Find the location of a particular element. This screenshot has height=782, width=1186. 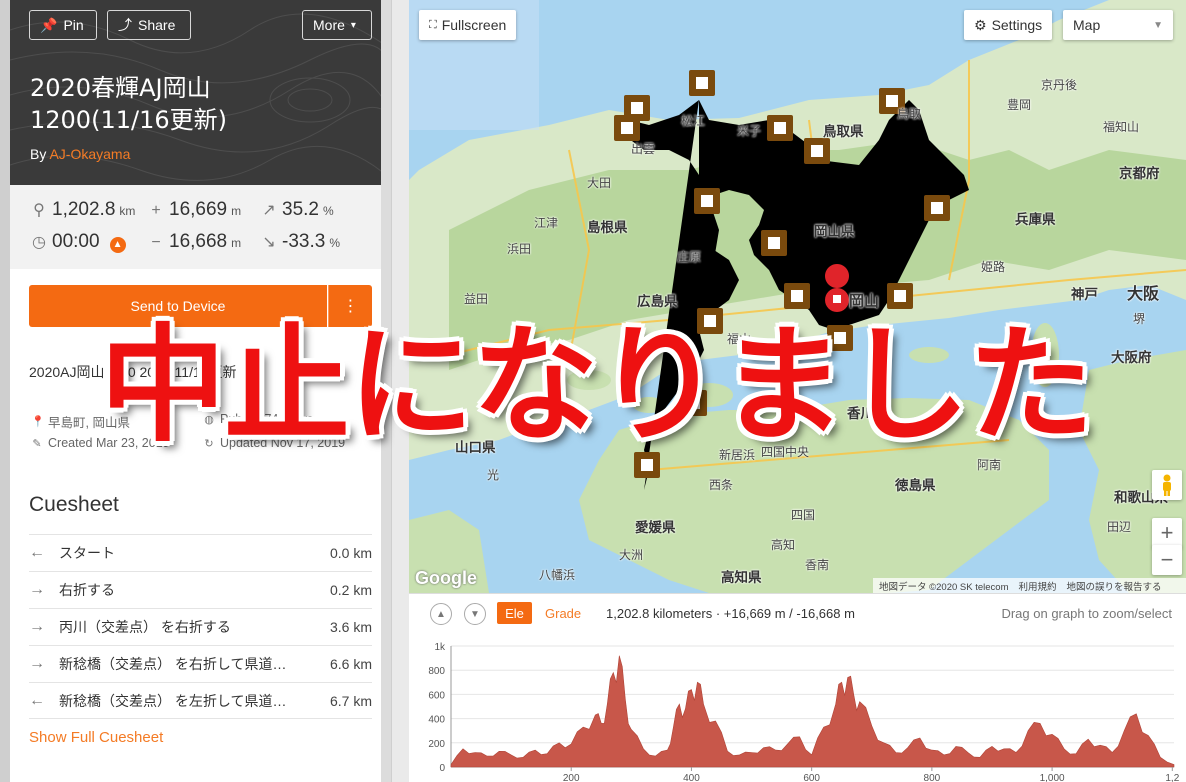

share-label: Share is located at coordinates (157, 25).